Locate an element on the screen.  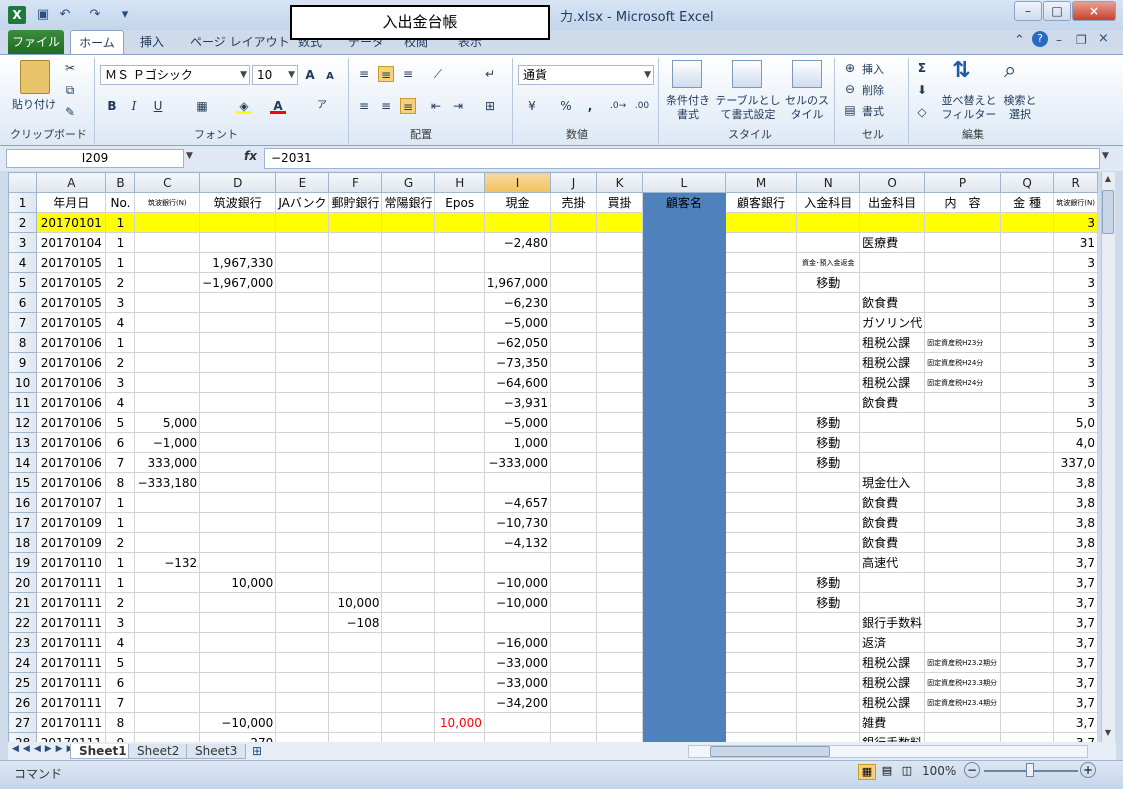
align-right-icon: ≡ is located at coordinates (408, 106).